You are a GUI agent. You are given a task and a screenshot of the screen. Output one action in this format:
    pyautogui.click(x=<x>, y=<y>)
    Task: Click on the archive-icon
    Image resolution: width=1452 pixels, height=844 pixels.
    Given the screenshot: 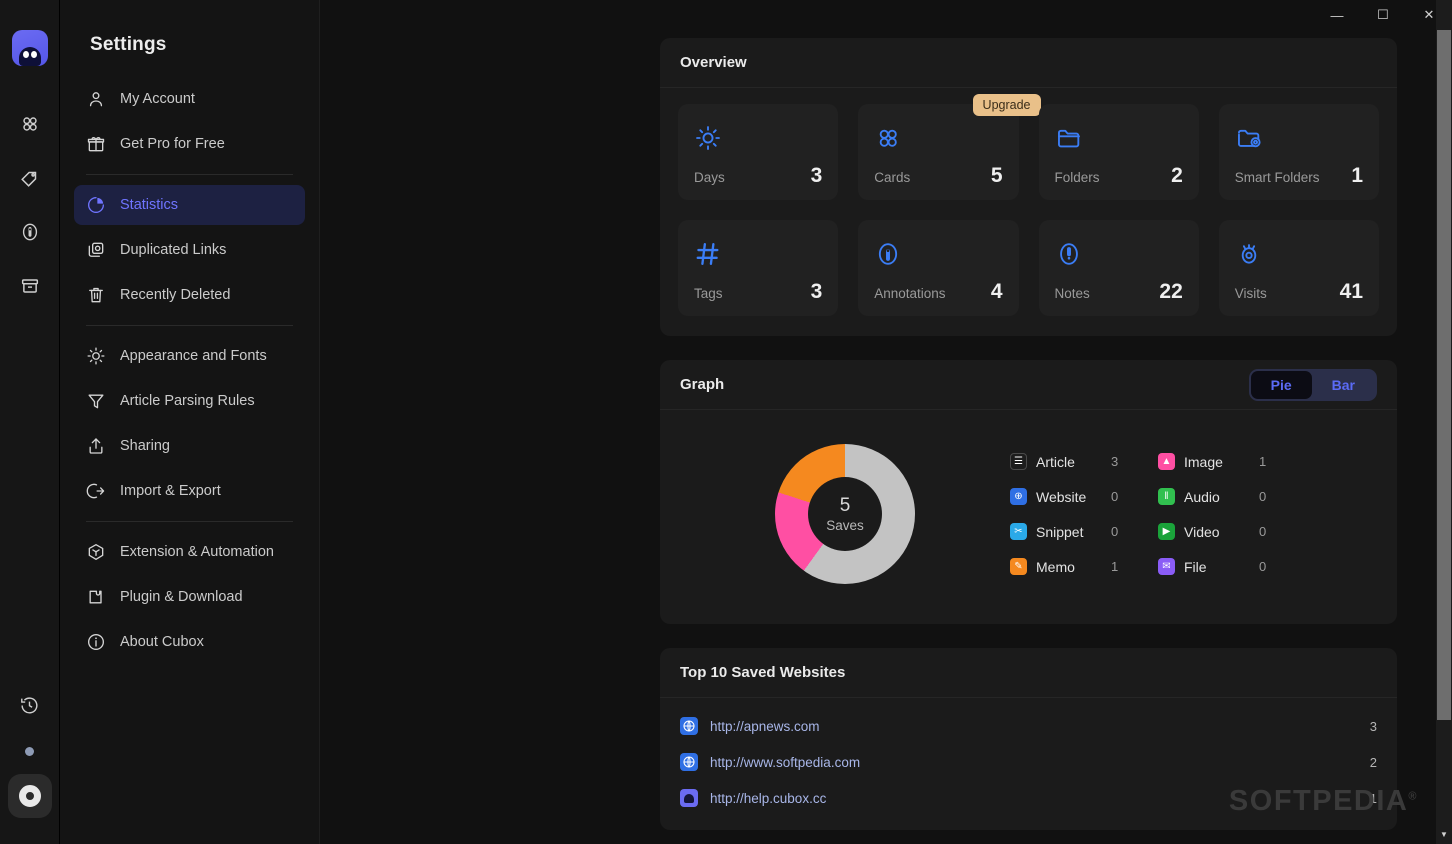 What is the action you would take?
    pyautogui.click(x=30, y=286)
    